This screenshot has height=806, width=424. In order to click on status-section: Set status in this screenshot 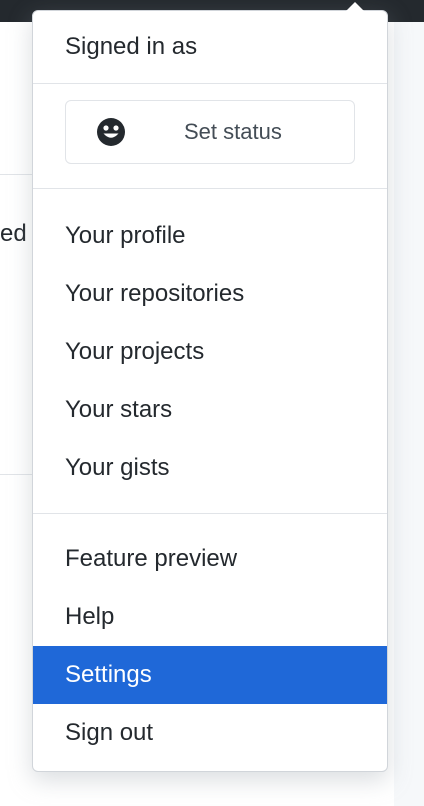, I will do `click(210, 136)`.